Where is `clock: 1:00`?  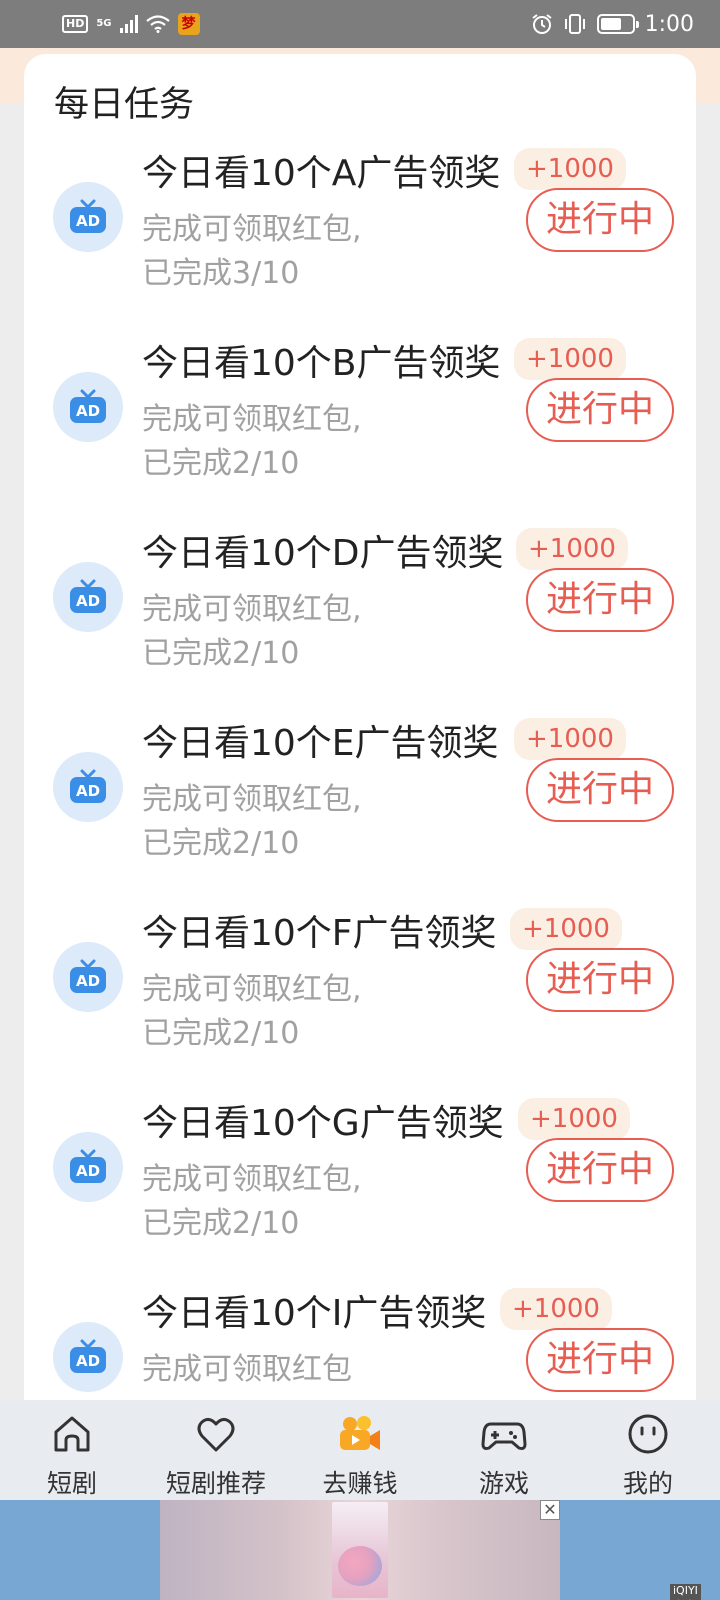
clock: 1:00 is located at coordinates (669, 24).